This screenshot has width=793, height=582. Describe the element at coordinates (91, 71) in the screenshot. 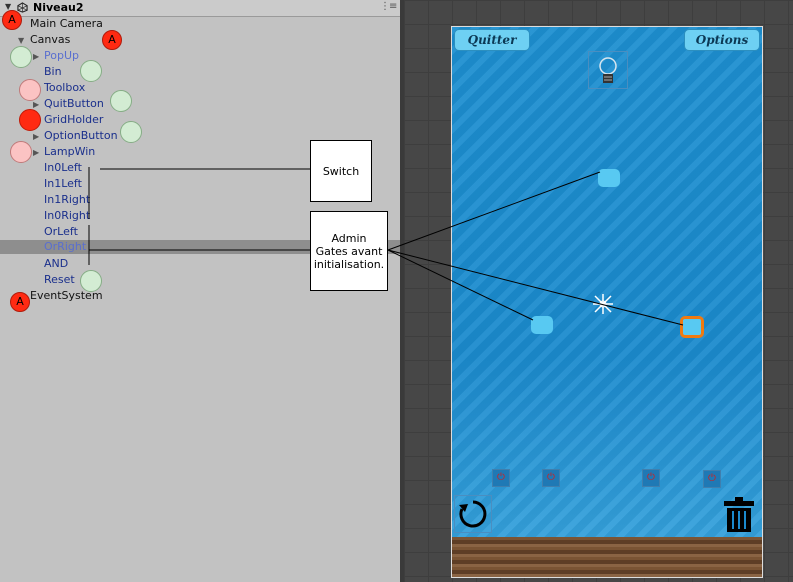

I see `marker-green-bin` at that location.